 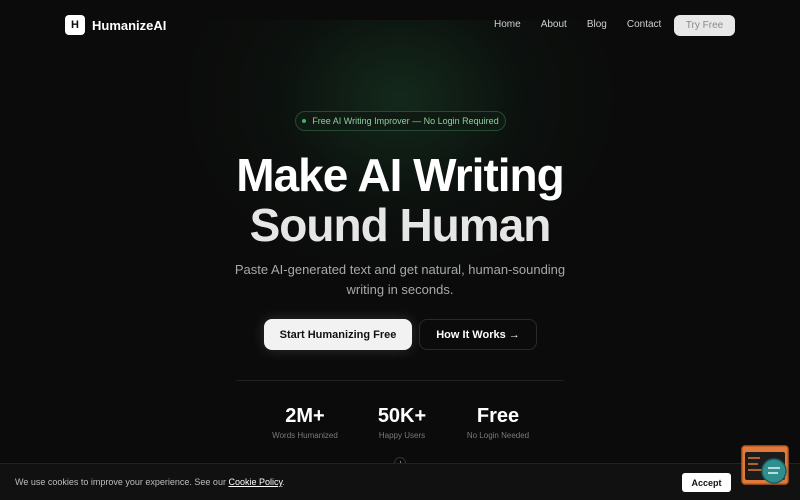 I want to click on logo: H HumanizeAI, so click(x=115, y=25).